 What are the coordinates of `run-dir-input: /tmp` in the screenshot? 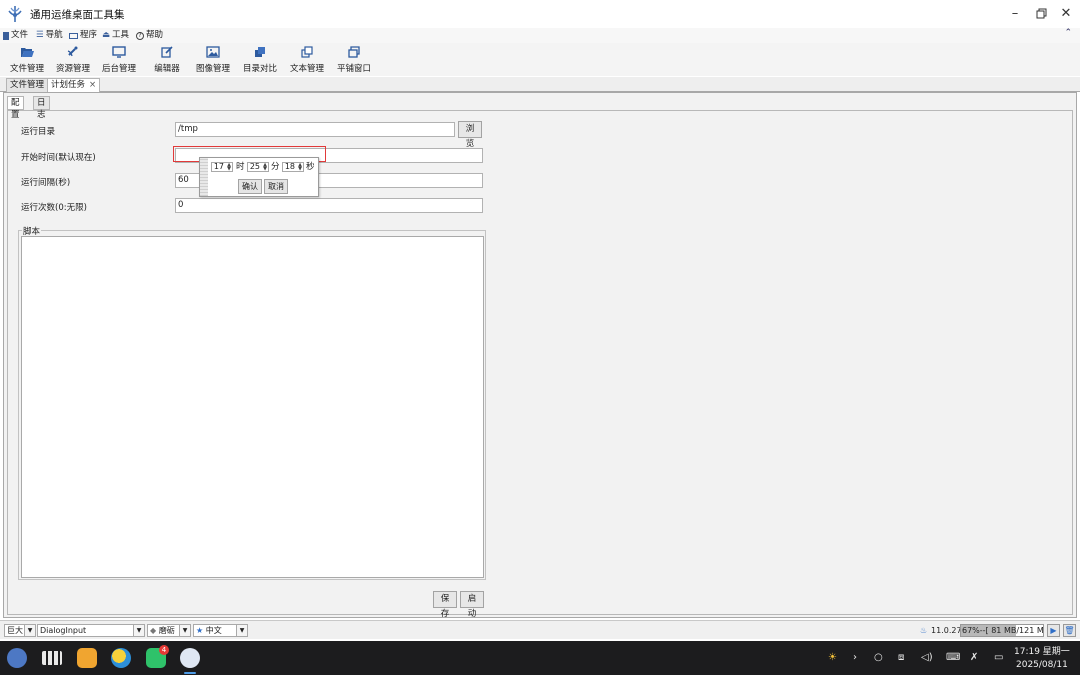 It's located at (315, 129).